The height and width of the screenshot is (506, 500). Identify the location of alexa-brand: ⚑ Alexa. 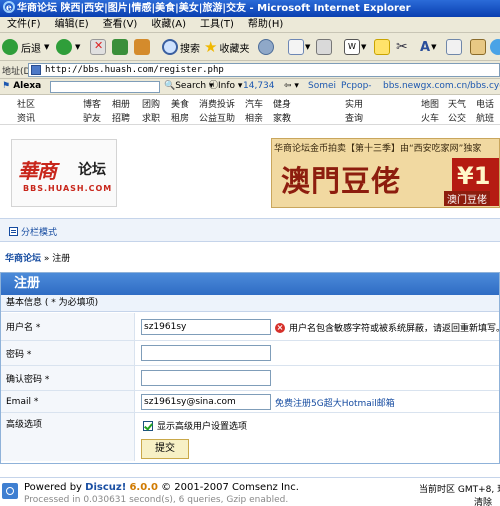
(21, 86).